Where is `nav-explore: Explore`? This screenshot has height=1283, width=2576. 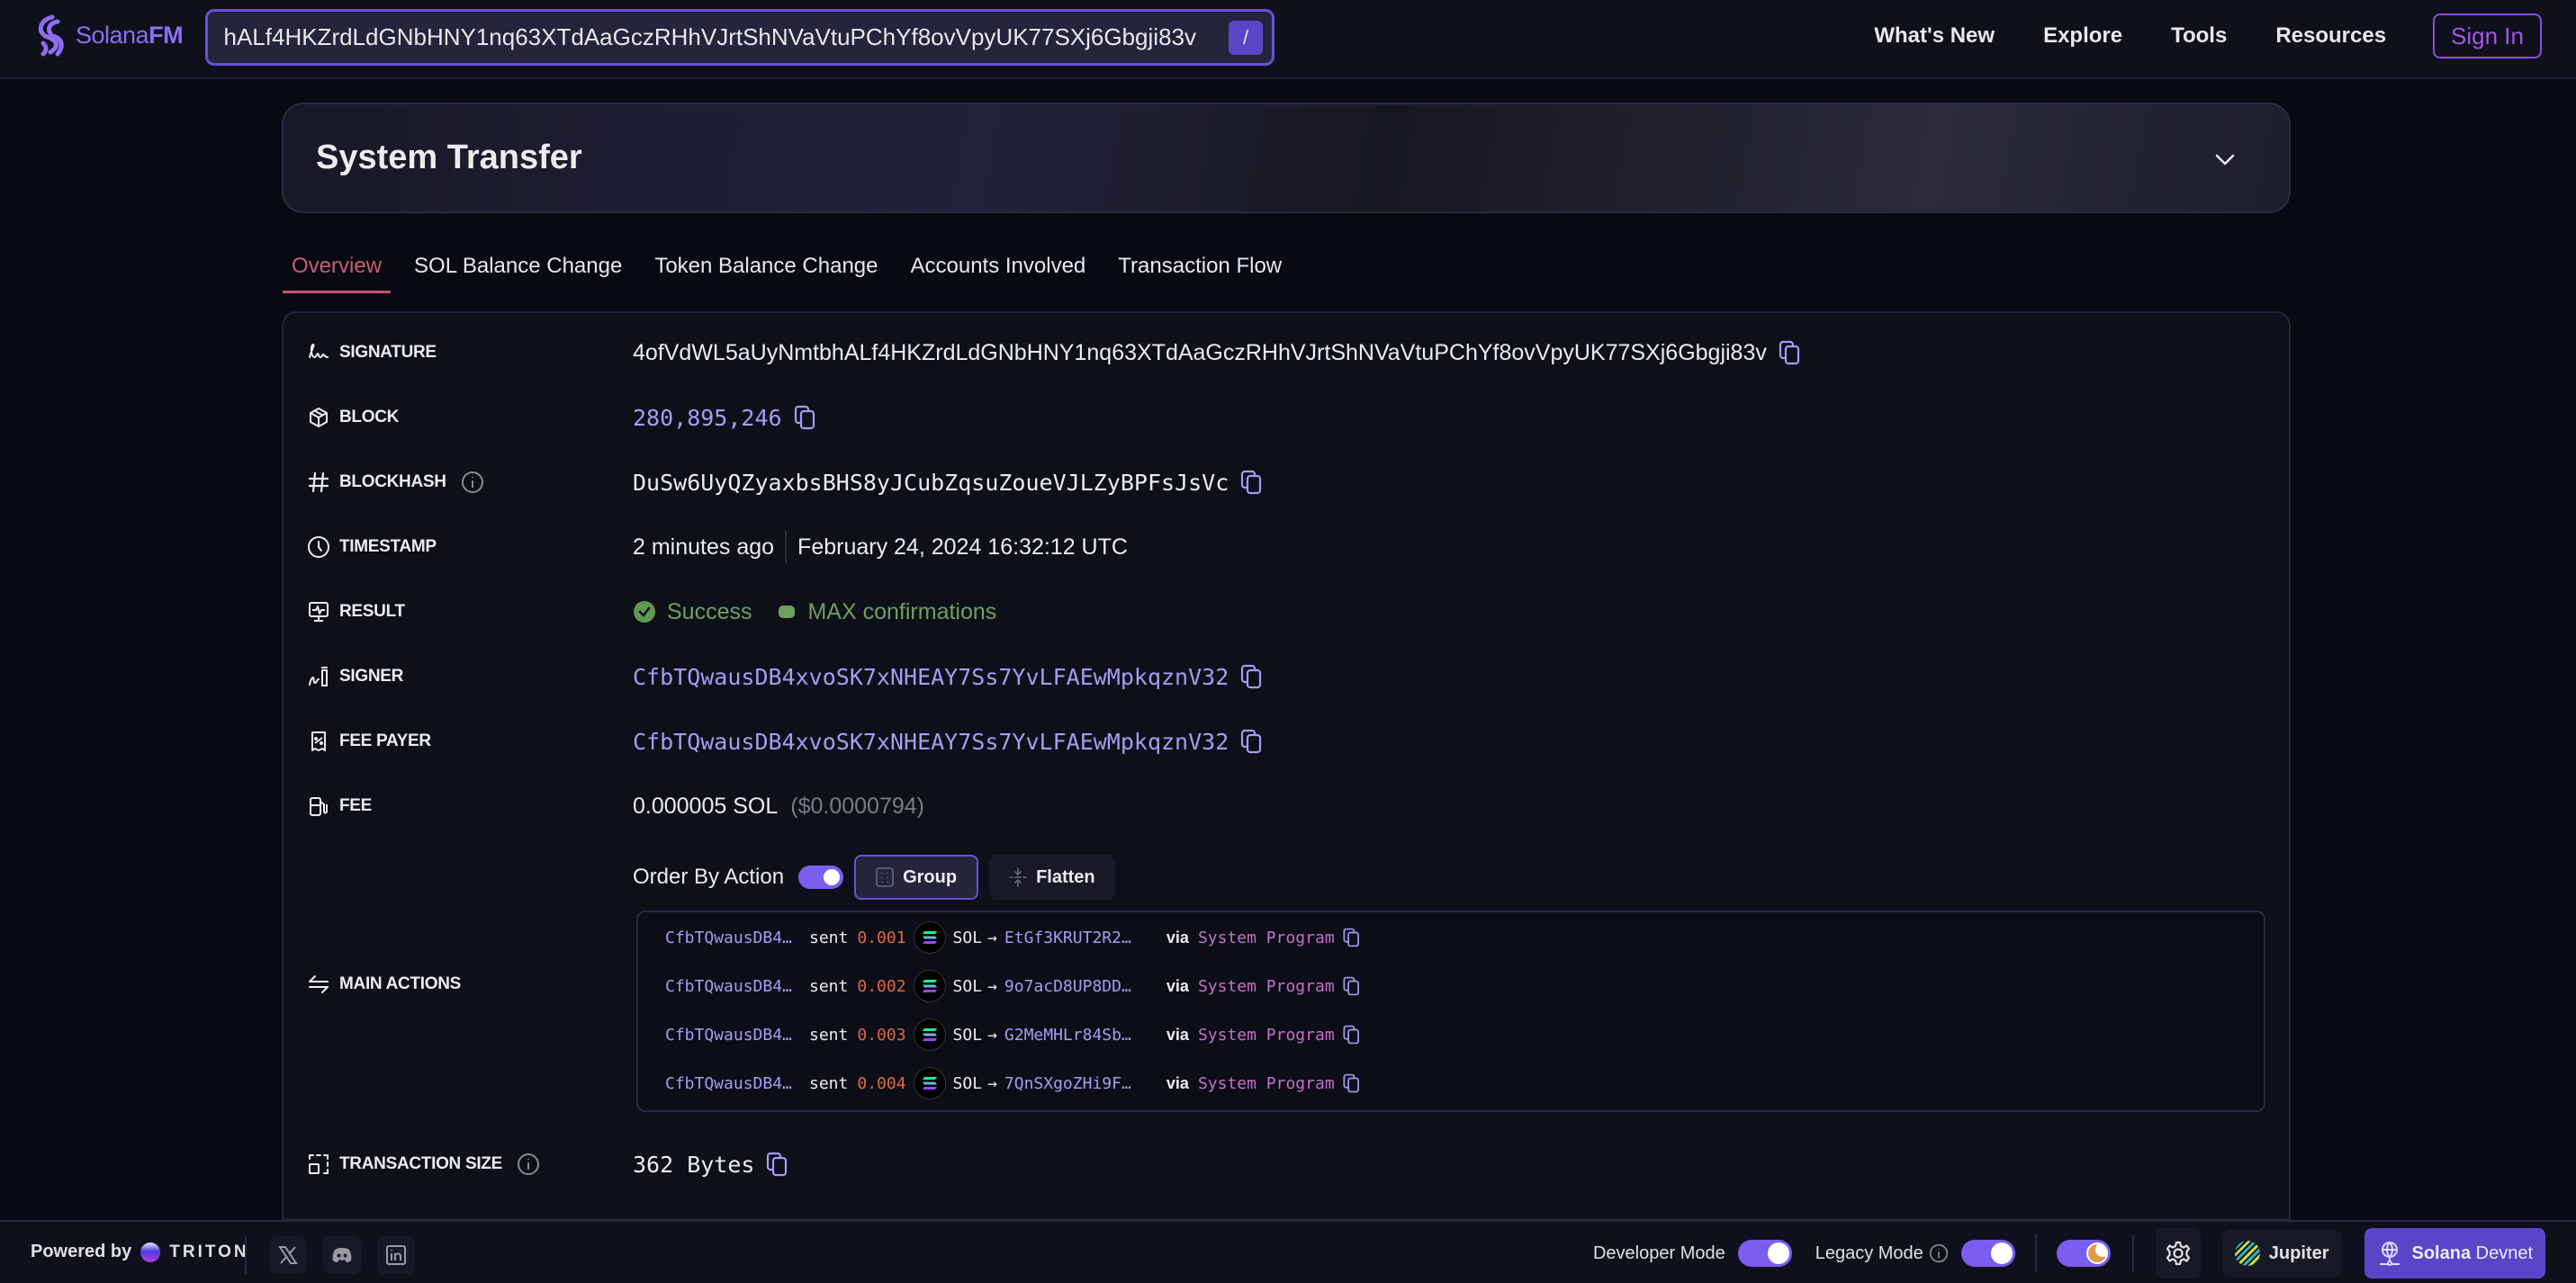
nav-explore: Explore is located at coordinates (2082, 36).